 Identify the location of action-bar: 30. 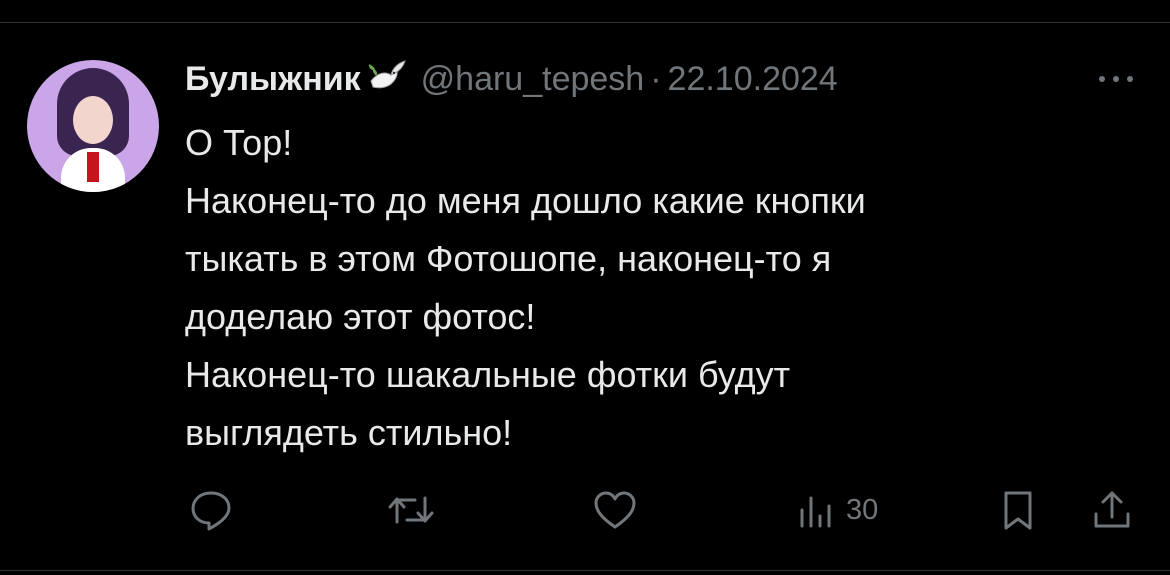
(585, 510).